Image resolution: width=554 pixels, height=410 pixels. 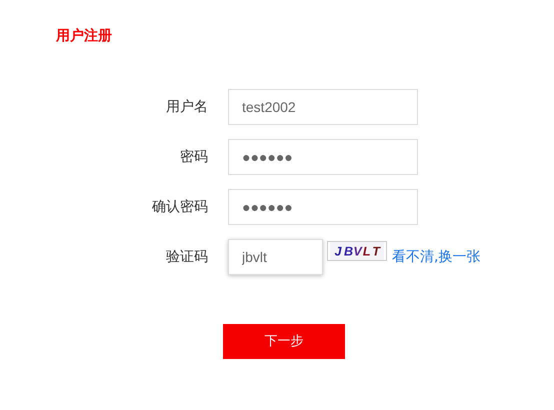 I want to click on input-field: test2002, so click(x=323, y=107).